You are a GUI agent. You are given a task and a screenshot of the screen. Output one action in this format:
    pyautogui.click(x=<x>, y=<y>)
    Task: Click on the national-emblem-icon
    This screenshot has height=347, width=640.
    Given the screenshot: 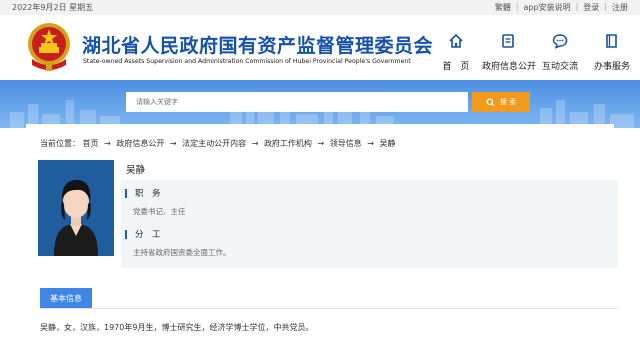 What is the action you would take?
    pyautogui.click(x=49, y=47)
    